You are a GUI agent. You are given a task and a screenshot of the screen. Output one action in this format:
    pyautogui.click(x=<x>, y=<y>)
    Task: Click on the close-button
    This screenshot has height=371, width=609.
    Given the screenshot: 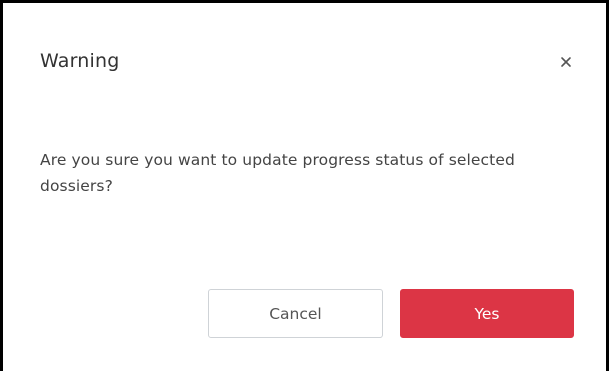 What is the action you would take?
    pyautogui.click(x=566, y=62)
    